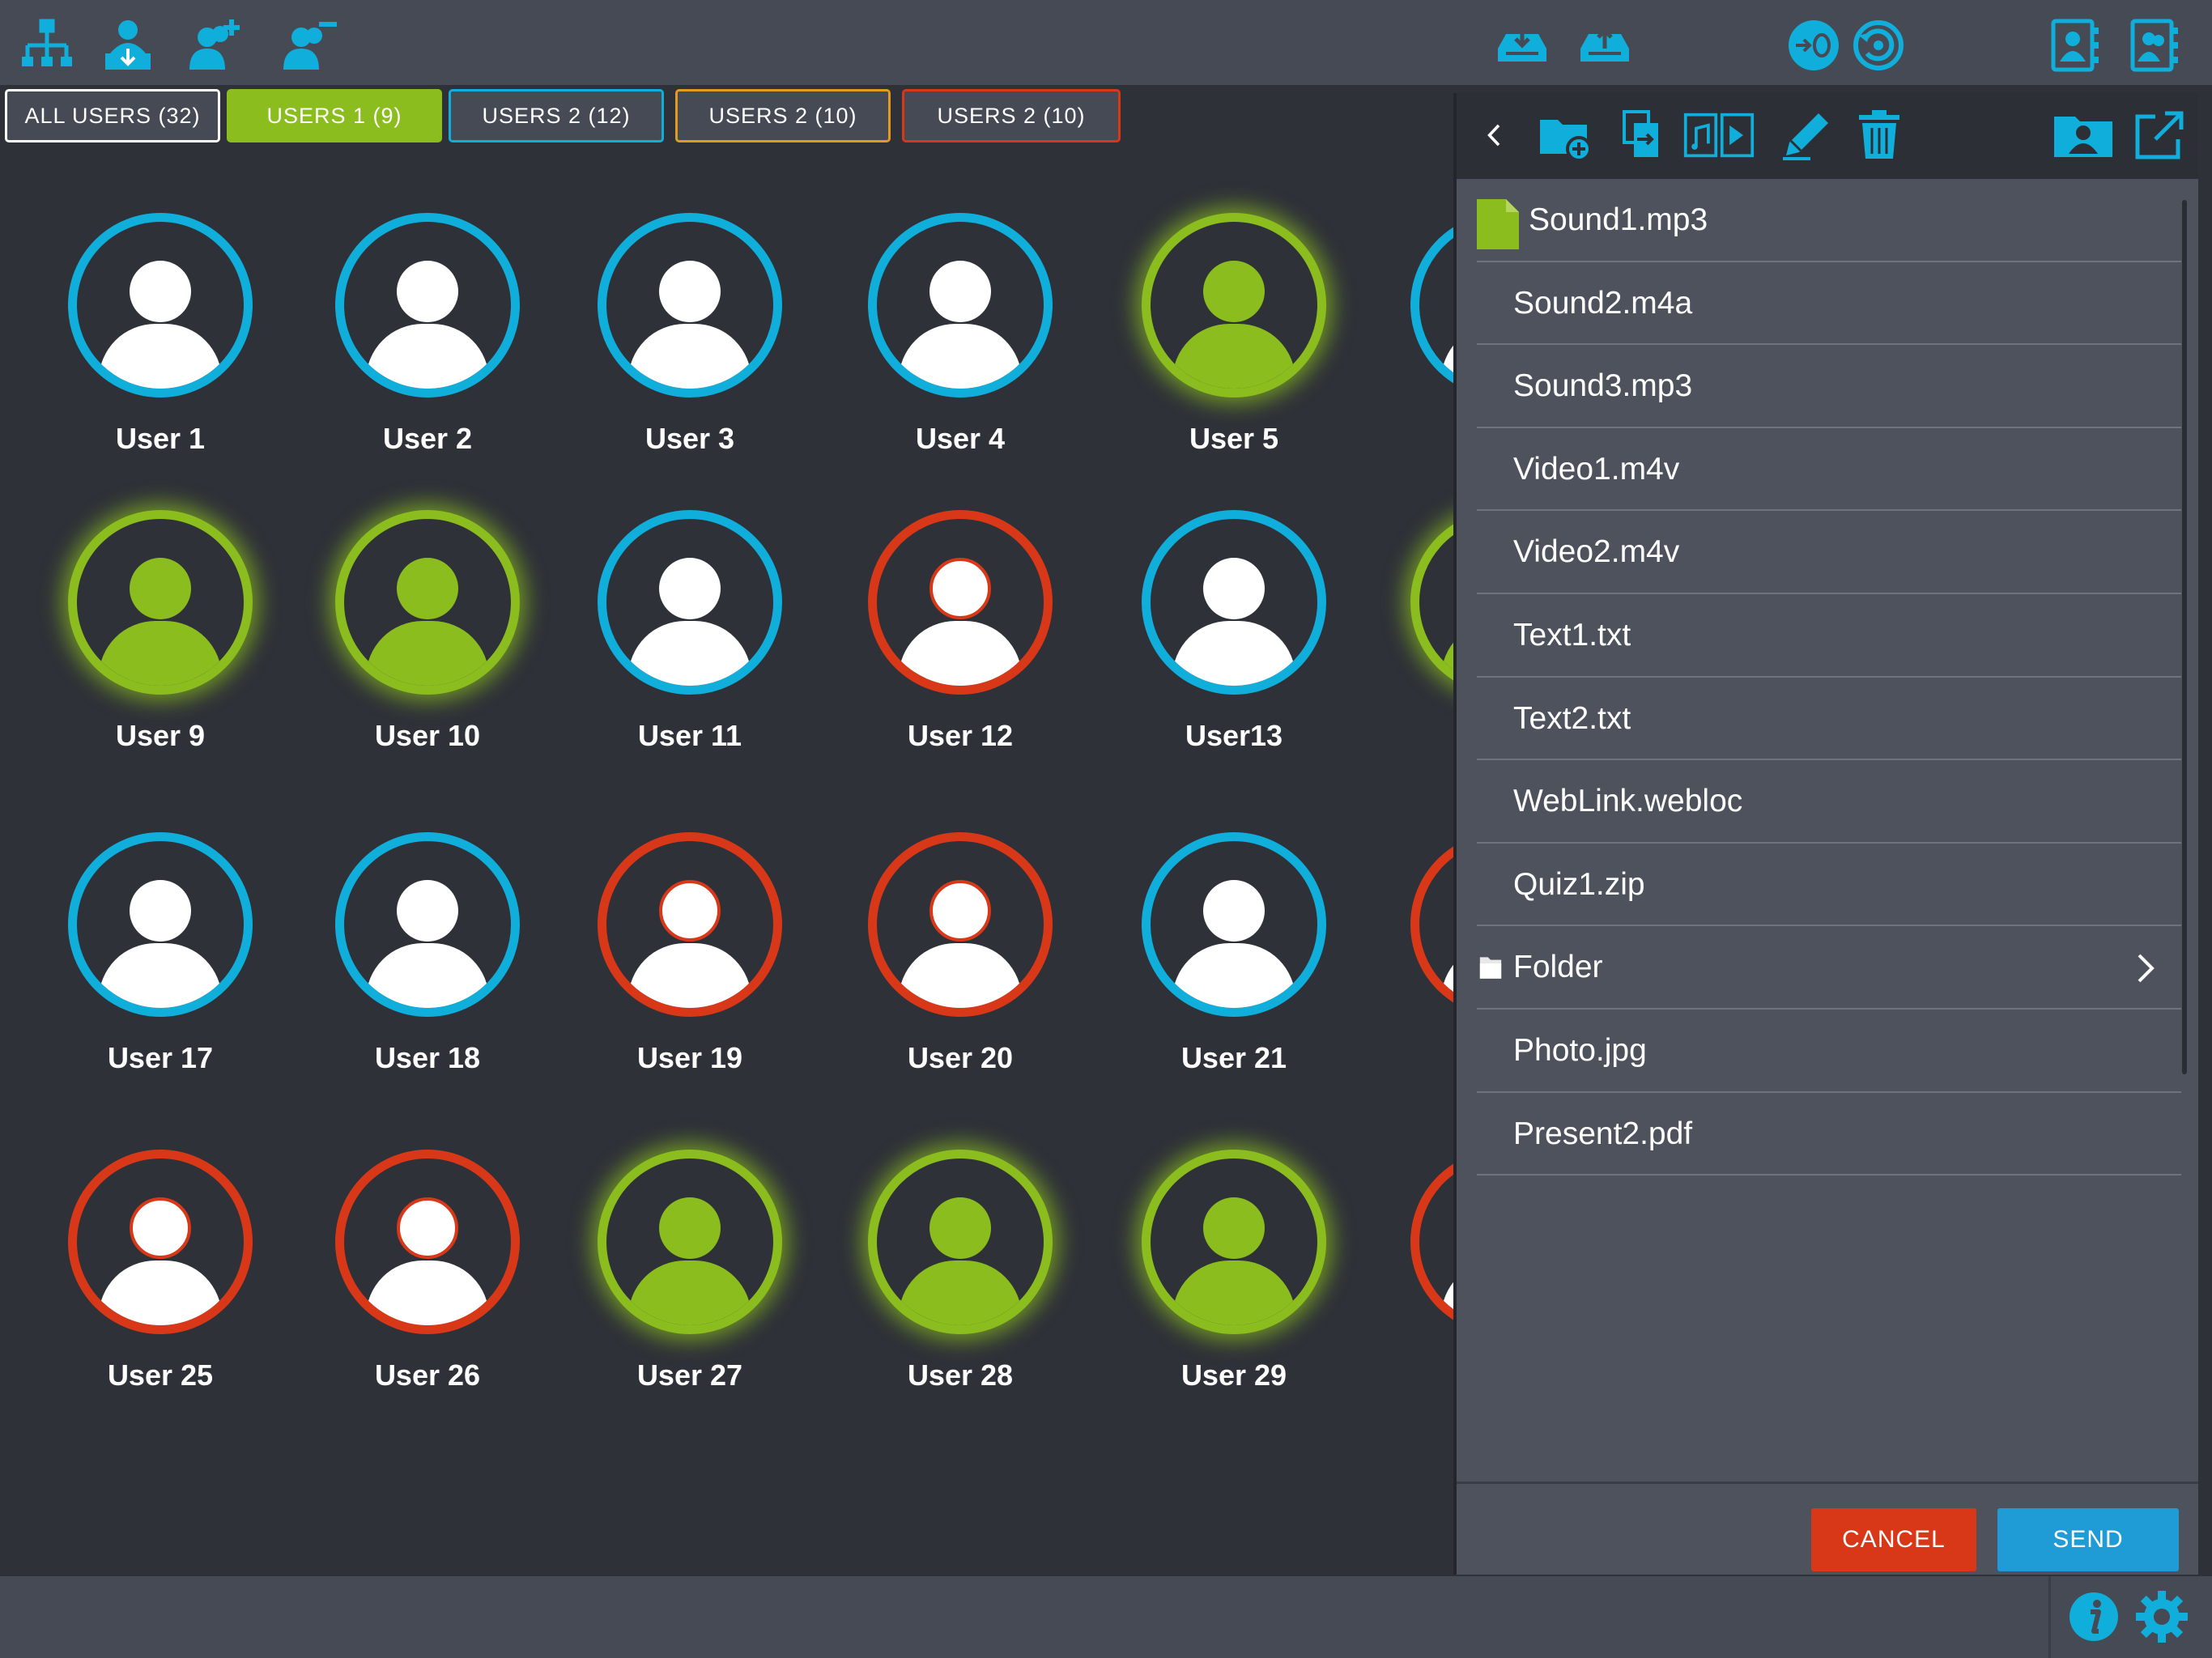 The width and height of the screenshot is (2212, 1658). Describe the element at coordinates (309, 45) in the screenshot. I see `remove-user-button` at that location.